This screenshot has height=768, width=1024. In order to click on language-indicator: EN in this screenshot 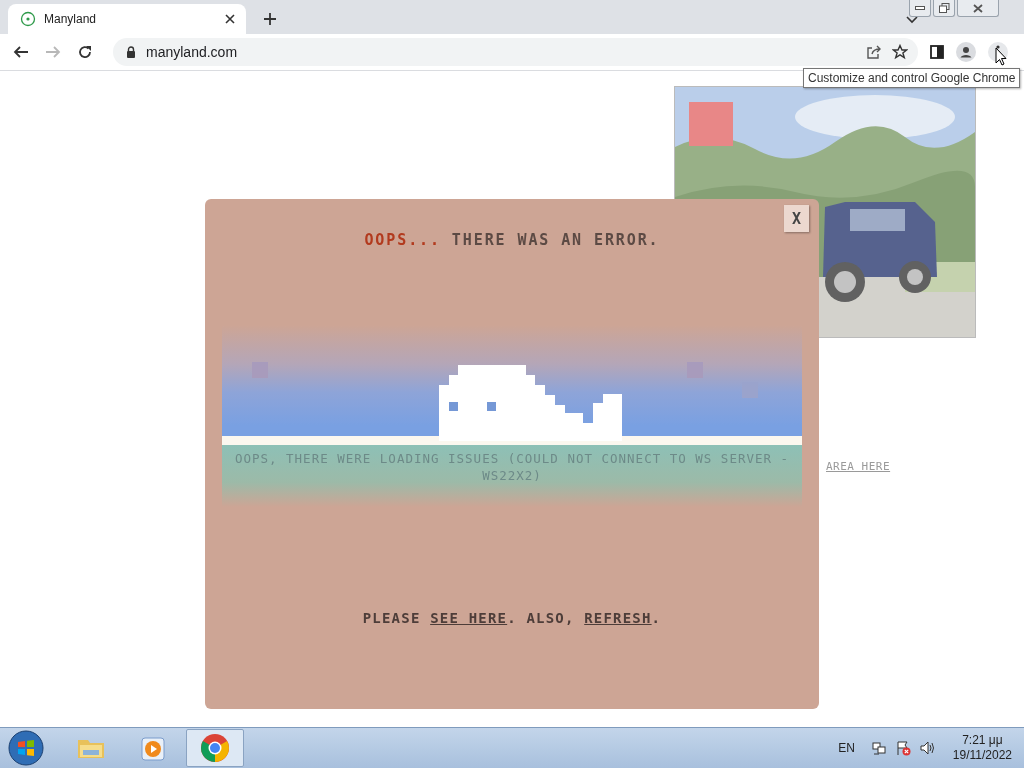, I will do `click(846, 748)`.